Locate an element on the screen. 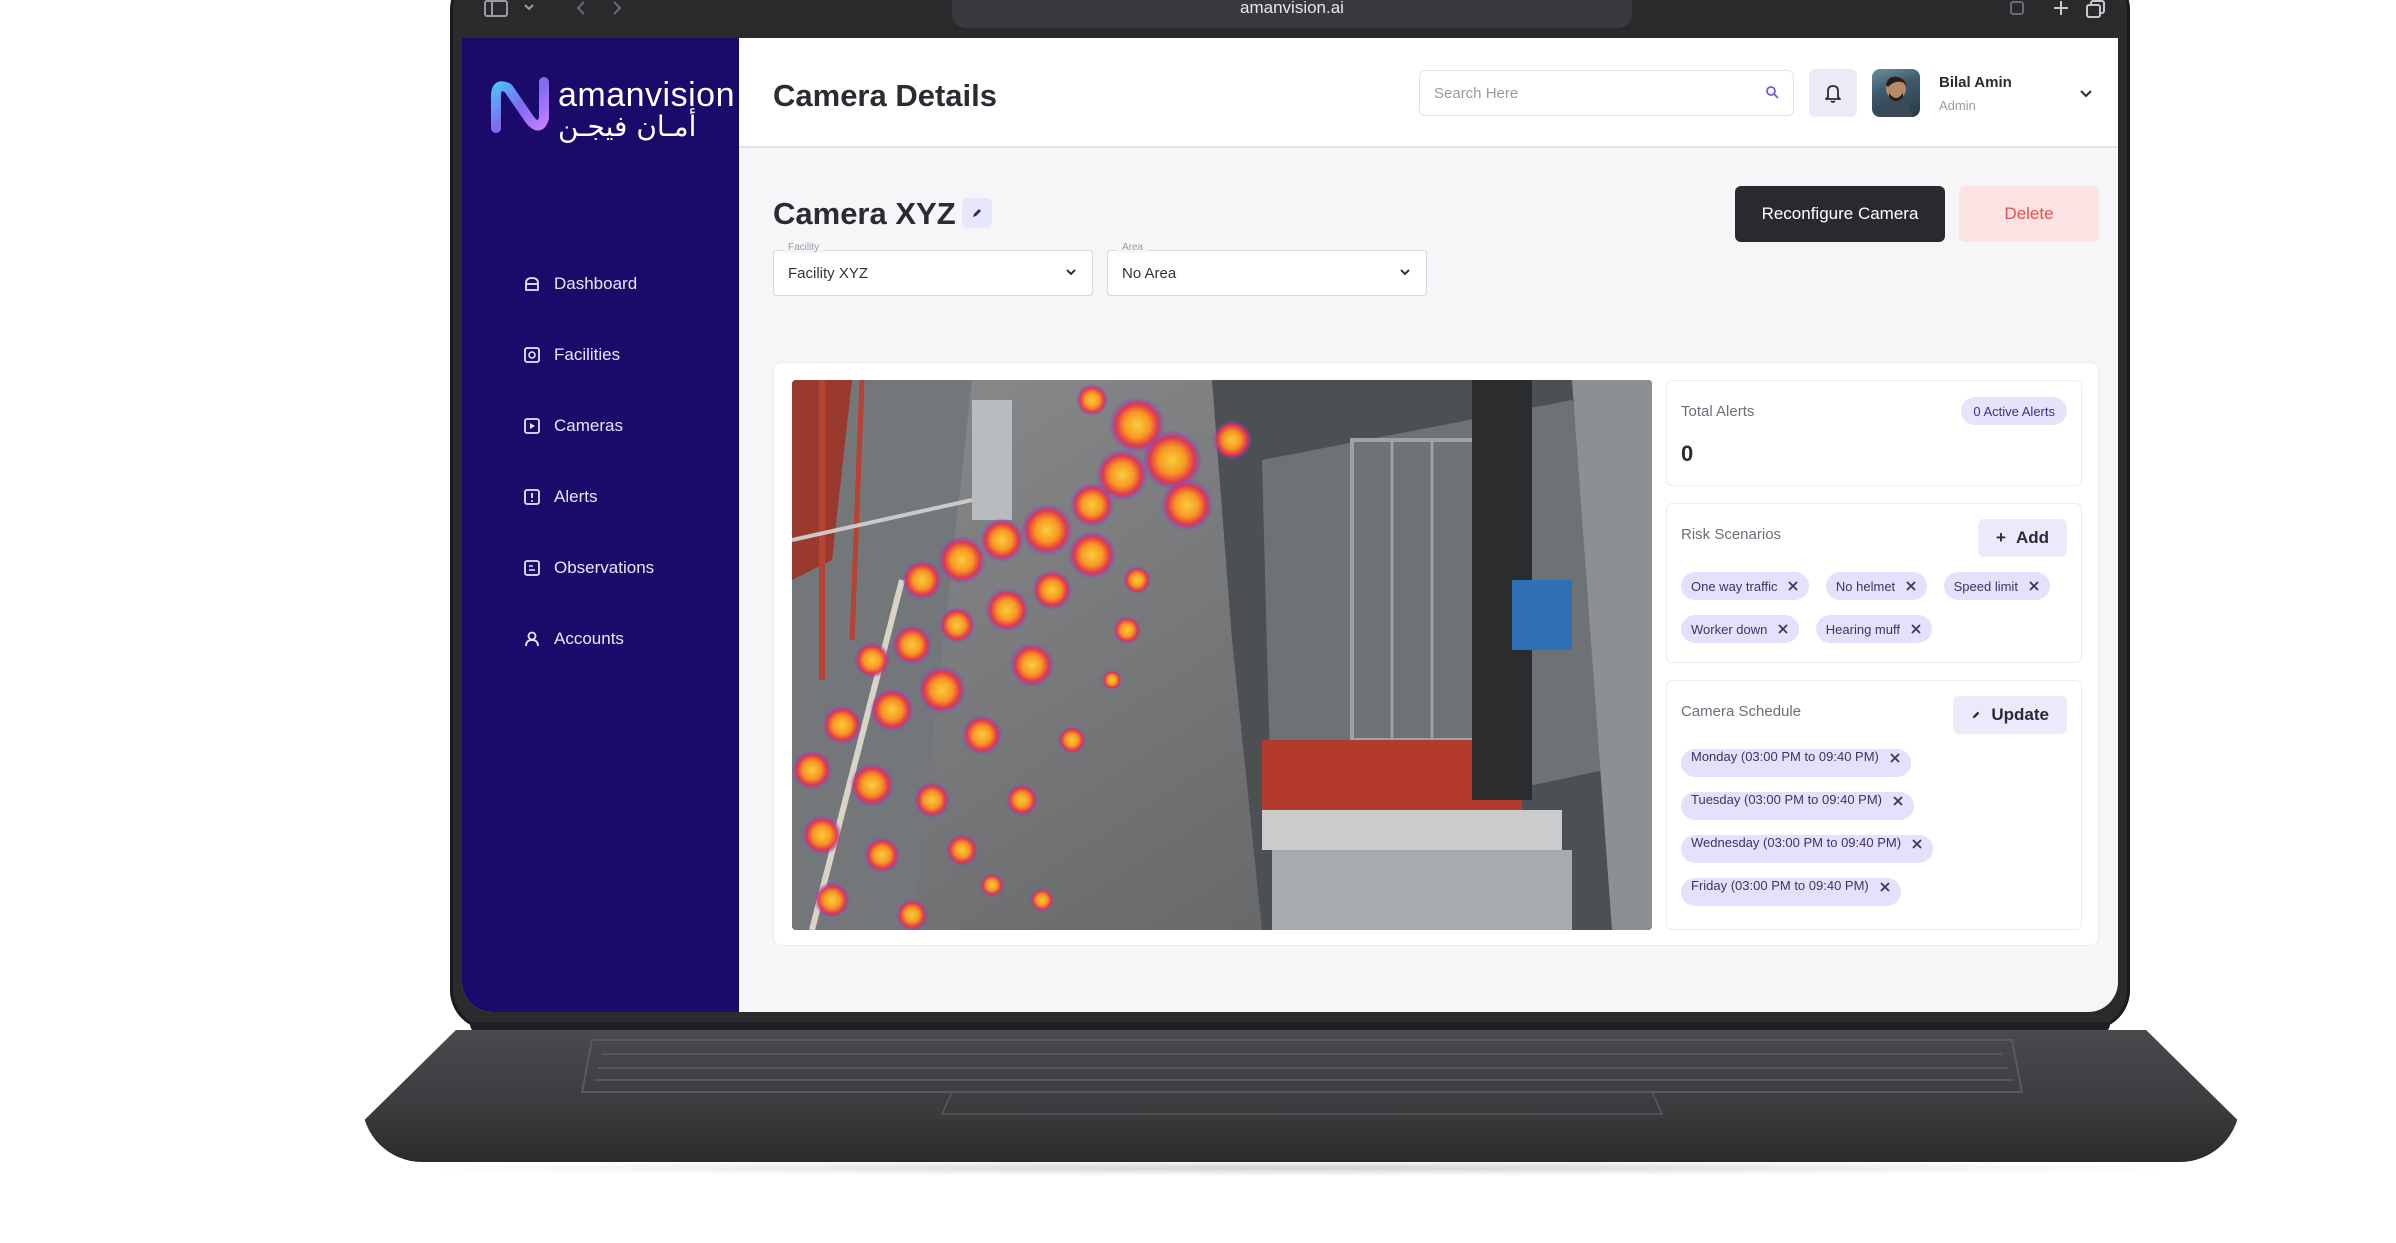  sidebar-item-alerts: Alerts is located at coordinates (588, 496).